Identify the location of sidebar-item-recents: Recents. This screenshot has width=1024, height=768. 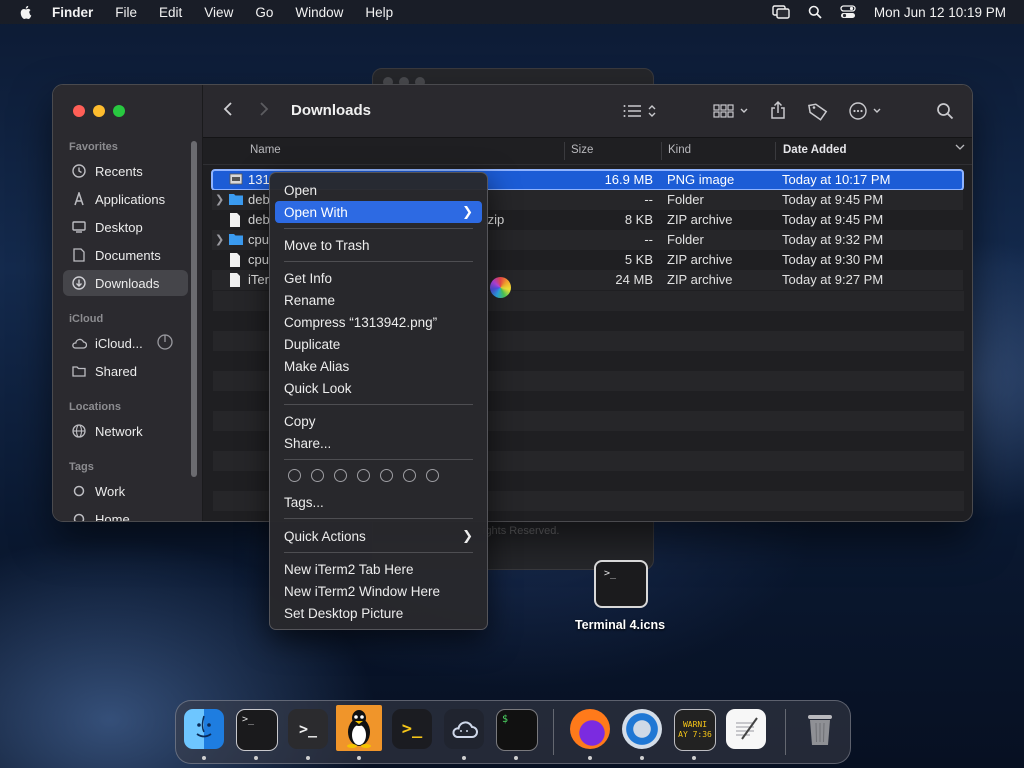
(125, 171).